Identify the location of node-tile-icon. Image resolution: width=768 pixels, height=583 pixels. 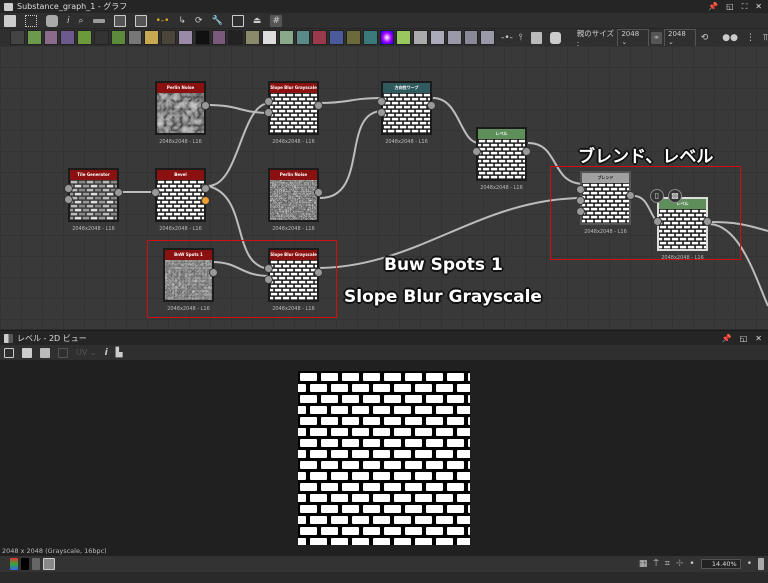
(303, 37).